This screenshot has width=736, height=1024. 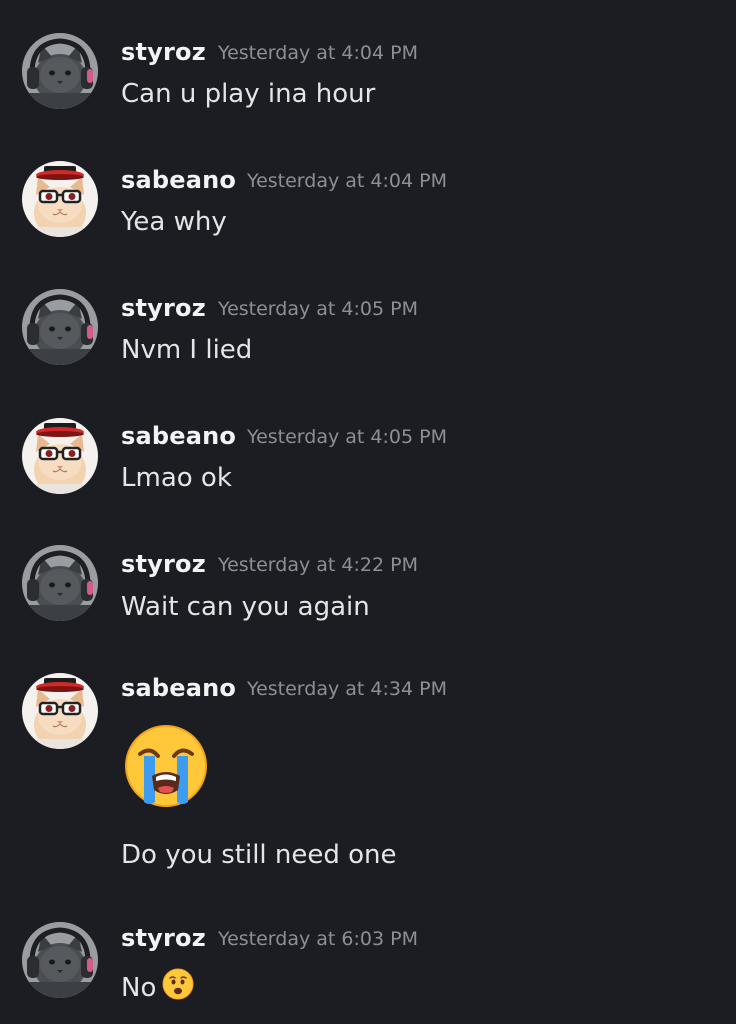 I want to click on loudly-crying-face-emoji, so click(x=166, y=768).